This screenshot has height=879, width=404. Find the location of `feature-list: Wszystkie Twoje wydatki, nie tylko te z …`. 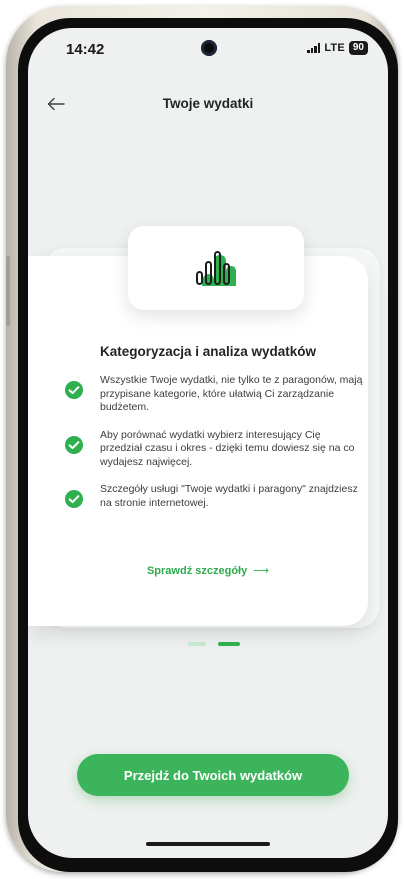

feature-list: Wszystkie Twoje wydatki, nie tylko te z … is located at coordinates (214, 455).